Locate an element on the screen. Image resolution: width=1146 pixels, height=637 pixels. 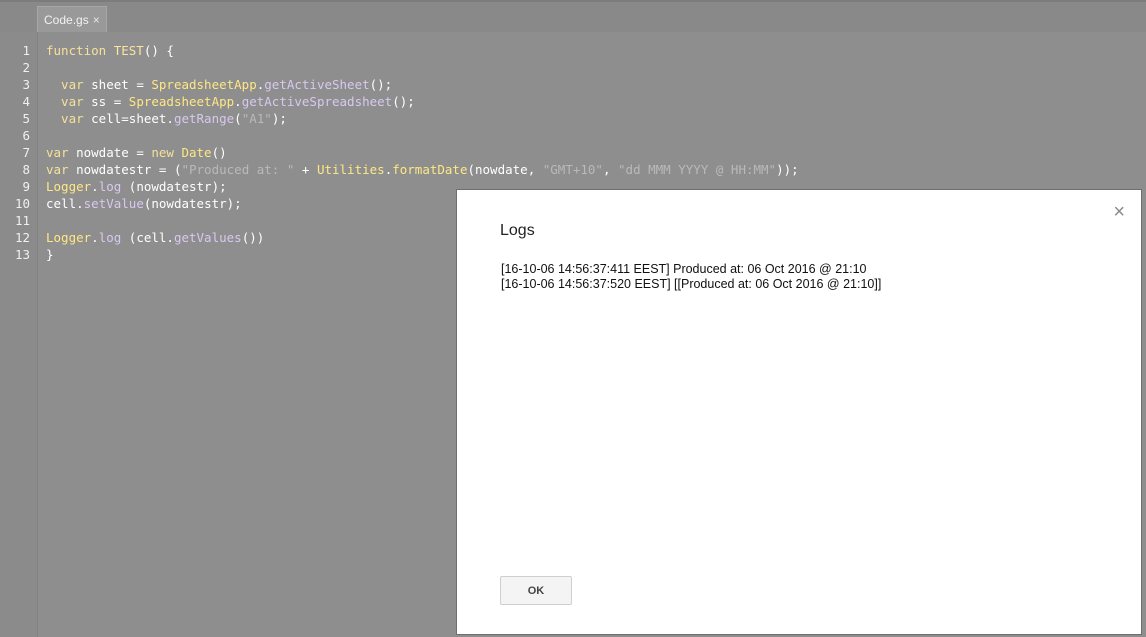
code-text: cell.setValue(nowdatestr); is located at coordinates (144, 203).